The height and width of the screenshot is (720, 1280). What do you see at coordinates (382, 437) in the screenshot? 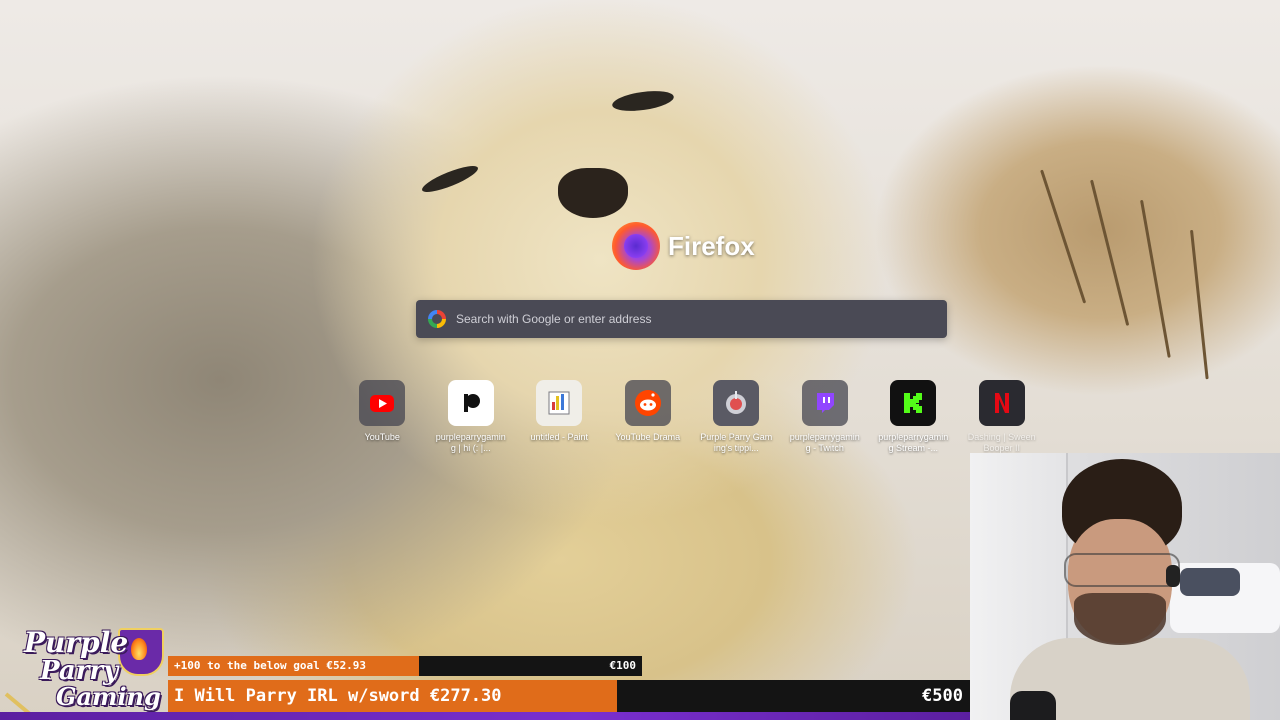
I see `shortcut-label: YouTube` at bounding box center [382, 437].